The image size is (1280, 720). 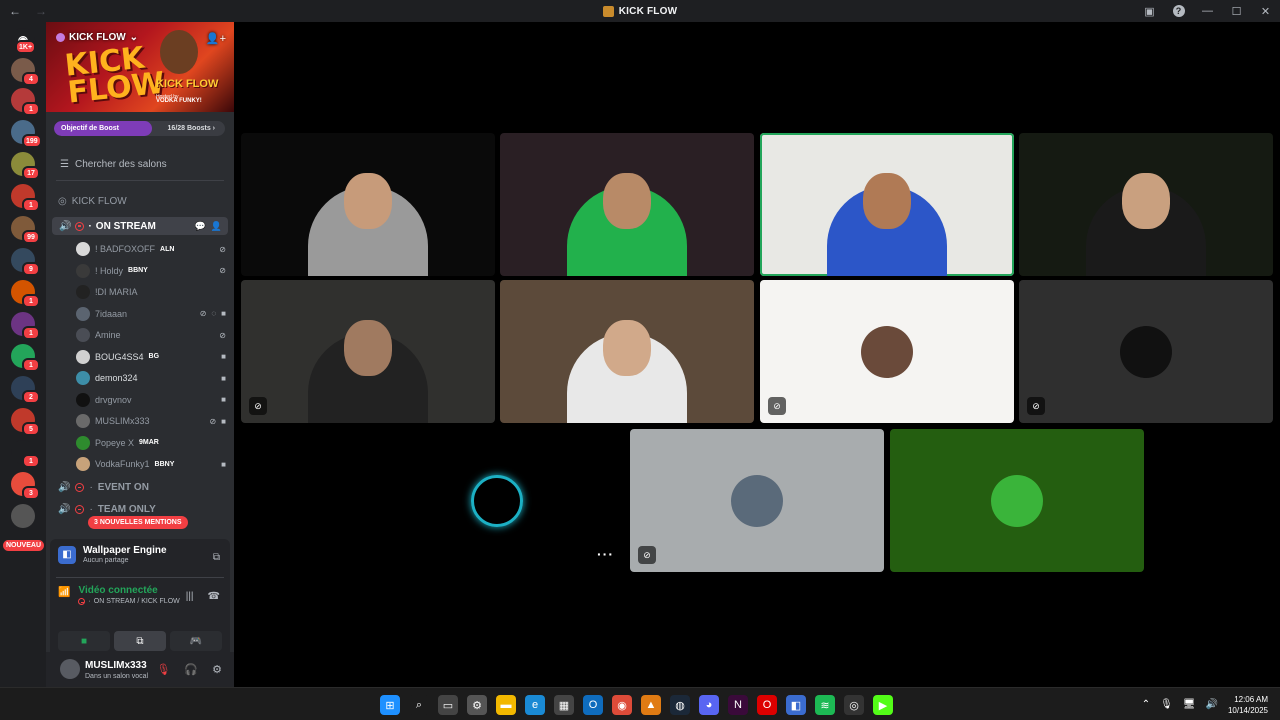 I want to click on microphone-icon: 🎙, so click(x=1166, y=704).